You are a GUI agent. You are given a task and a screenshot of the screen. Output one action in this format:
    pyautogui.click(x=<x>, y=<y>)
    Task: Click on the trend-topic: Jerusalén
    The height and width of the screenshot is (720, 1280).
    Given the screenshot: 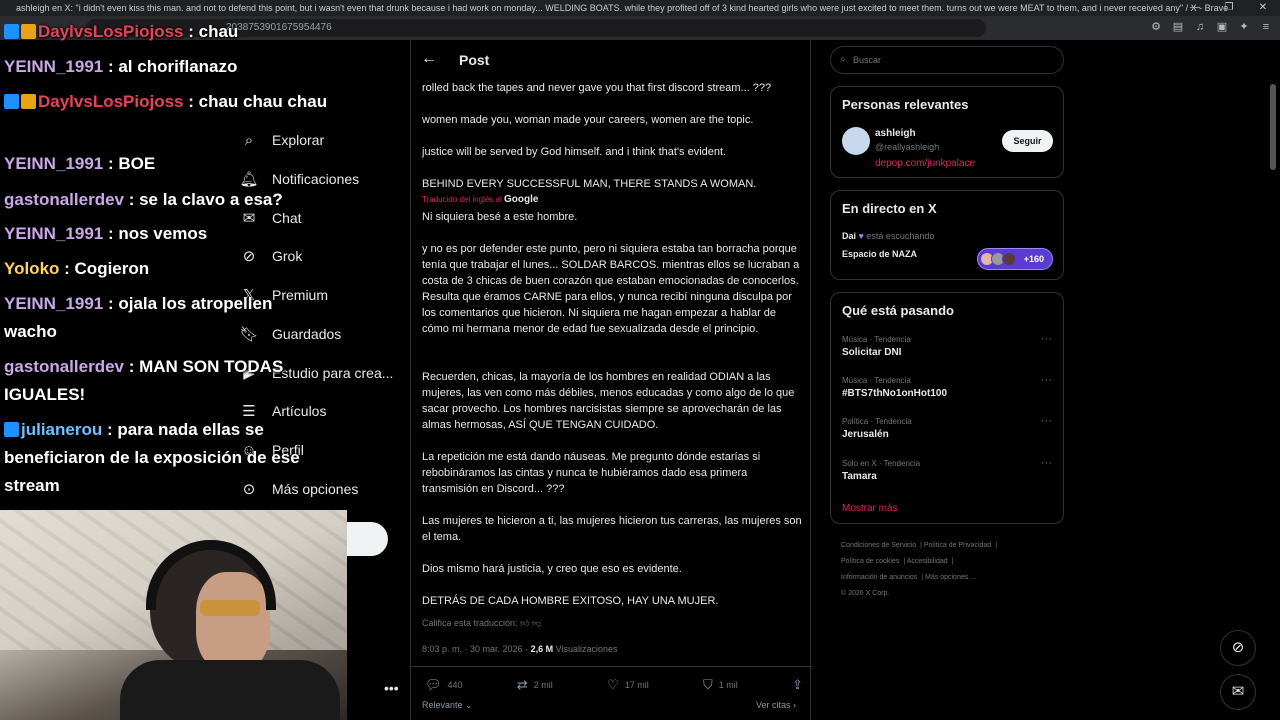 What is the action you would take?
    pyautogui.click(x=865, y=434)
    